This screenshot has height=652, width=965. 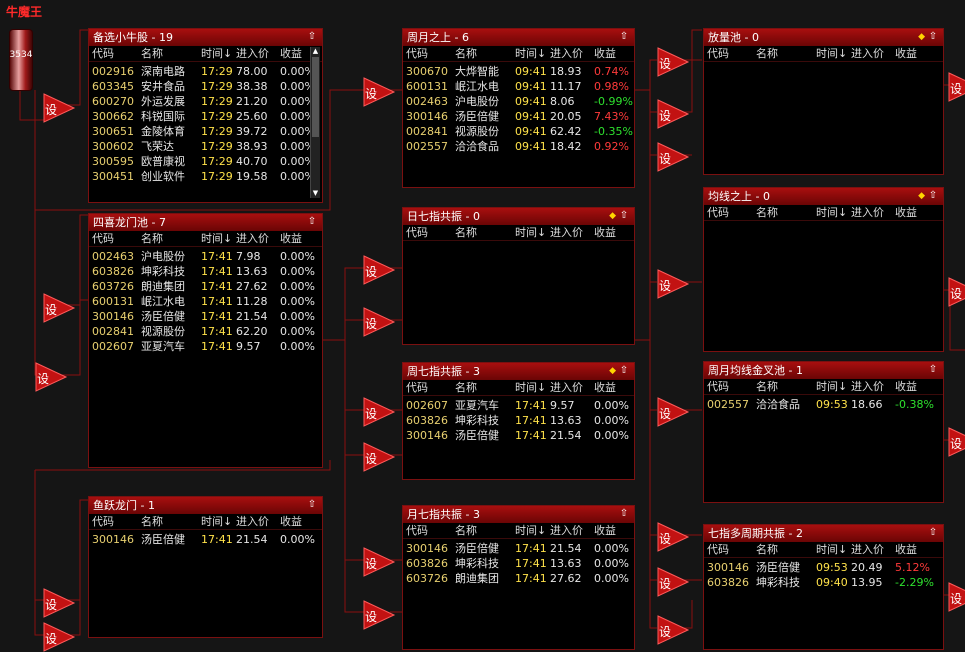 What do you see at coordinates (823, 101) in the screenshot?
I see `stock-pool-panel: 放量池 - 0 ◆ ⇧ 代码 名称 时间↓ 进入价 收益` at bounding box center [823, 101].